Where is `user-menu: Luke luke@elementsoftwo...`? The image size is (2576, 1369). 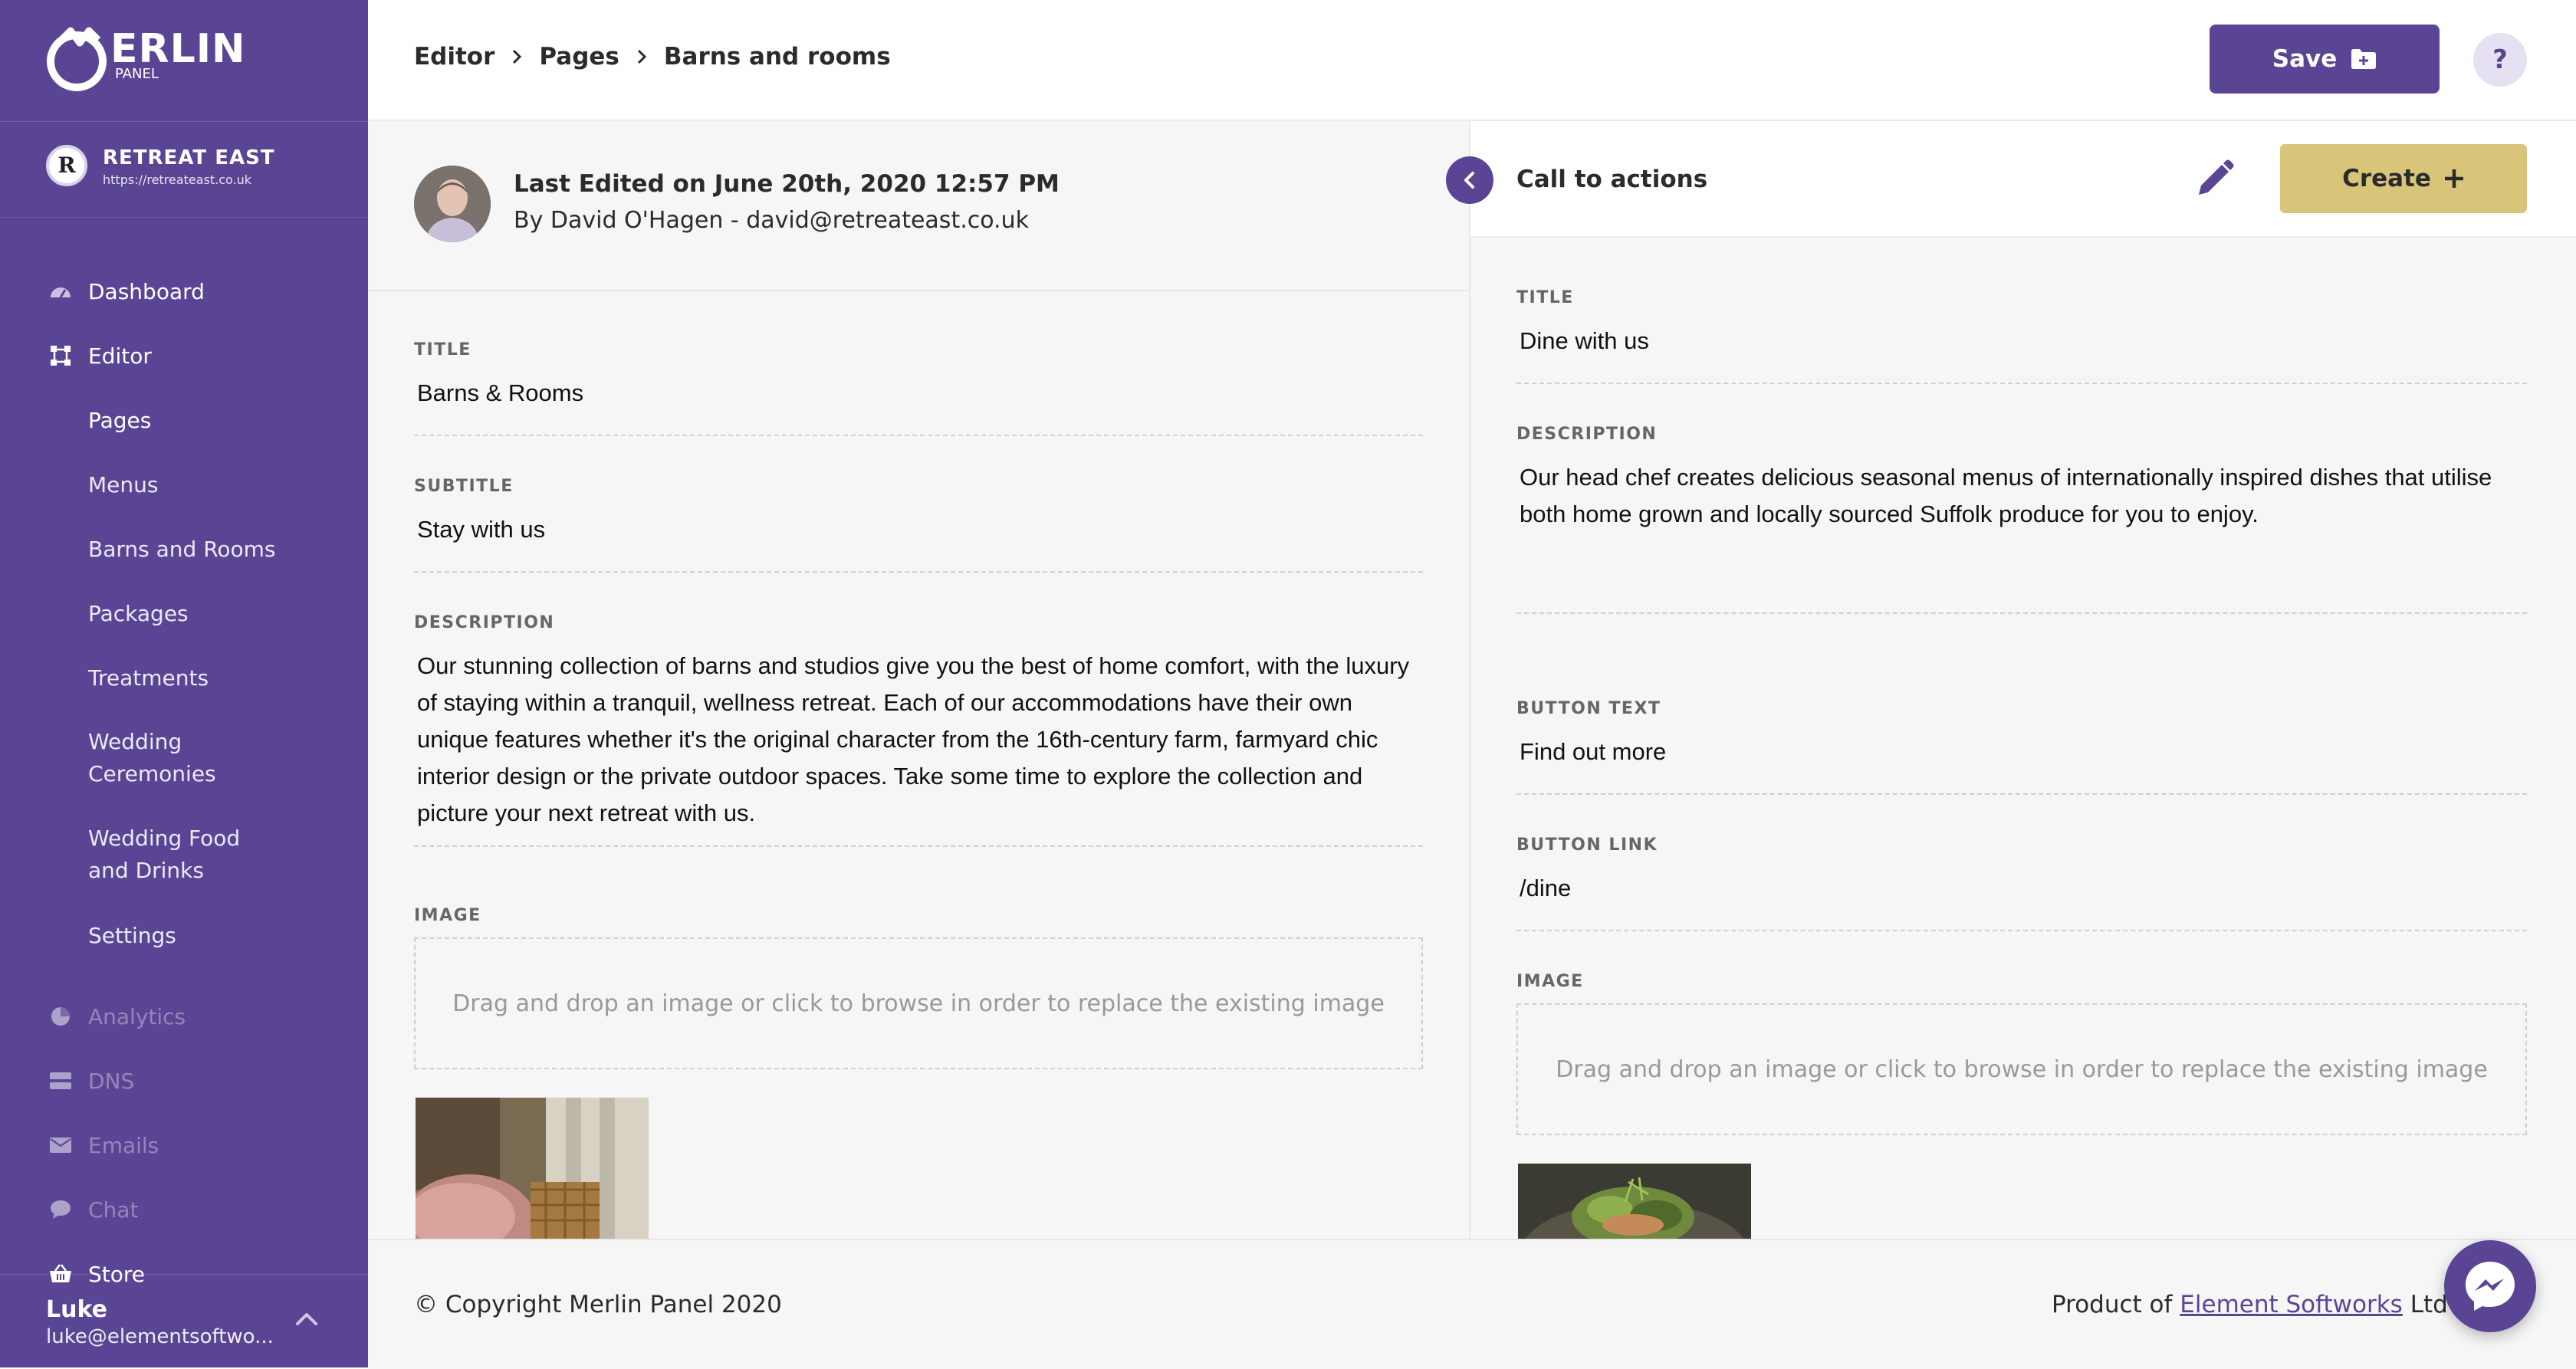
user-menu: Luke luke@elementsoftwo... is located at coordinates (184, 1321).